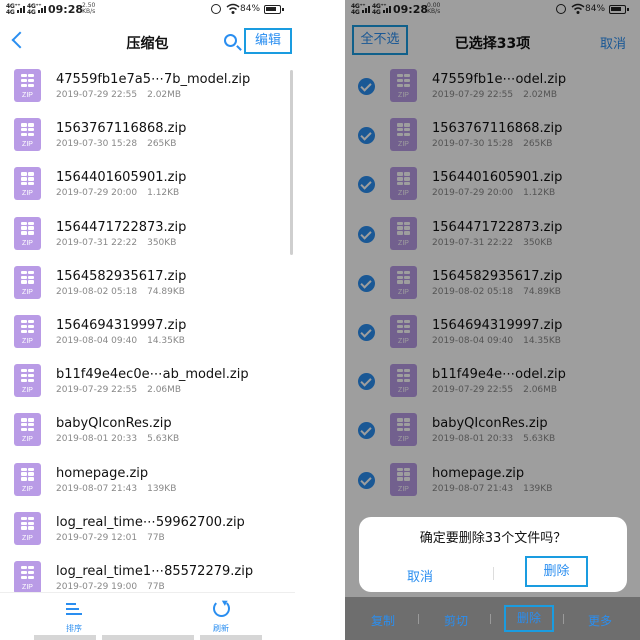 The width and height of the screenshot is (640, 640). Describe the element at coordinates (97, 340) in the screenshot. I see `file-date: 2019-08-04 09:40` at that location.